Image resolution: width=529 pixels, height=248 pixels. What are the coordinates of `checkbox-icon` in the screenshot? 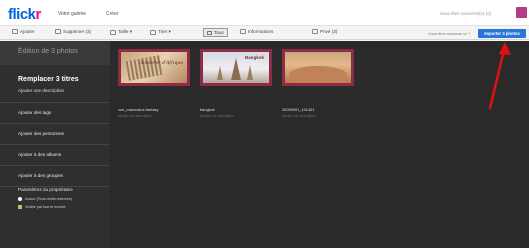 It's located at (20, 207).